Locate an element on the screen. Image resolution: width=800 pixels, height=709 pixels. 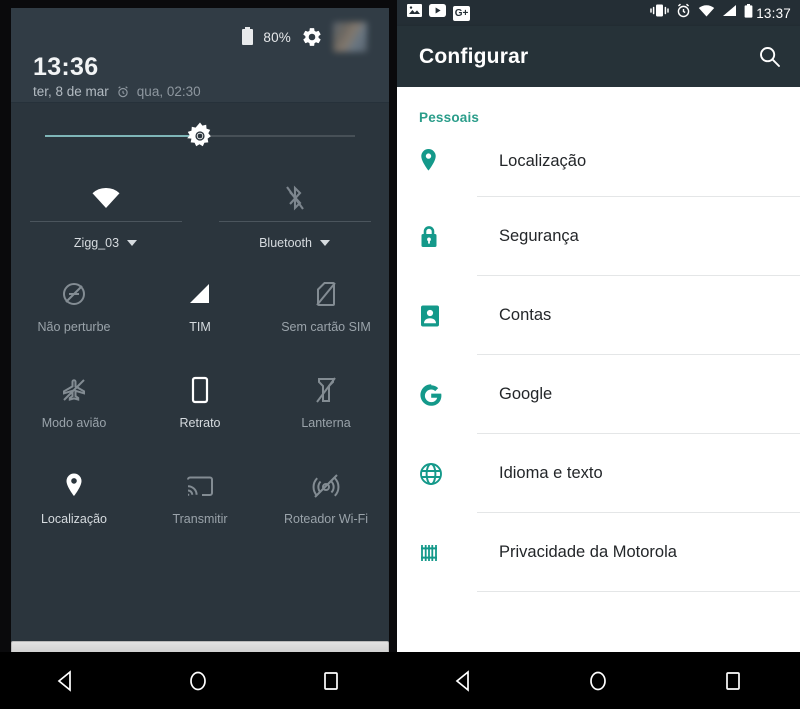
tile-label: TIM is located at coordinates (200, 327).